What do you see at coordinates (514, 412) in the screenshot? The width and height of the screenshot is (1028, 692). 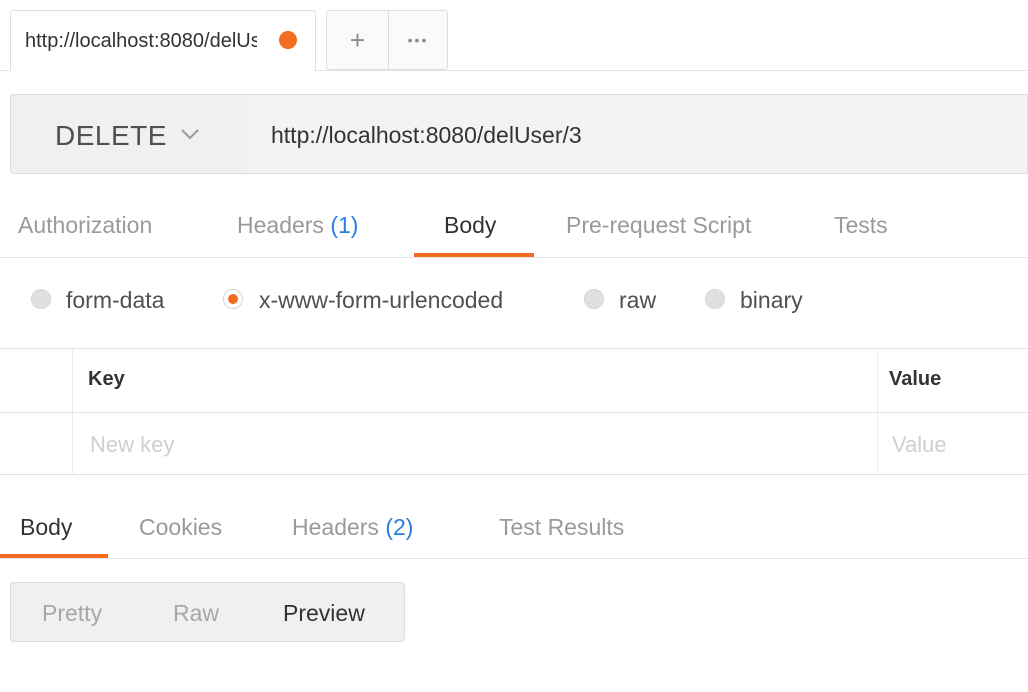 I see `kv-table-header-border` at bounding box center [514, 412].